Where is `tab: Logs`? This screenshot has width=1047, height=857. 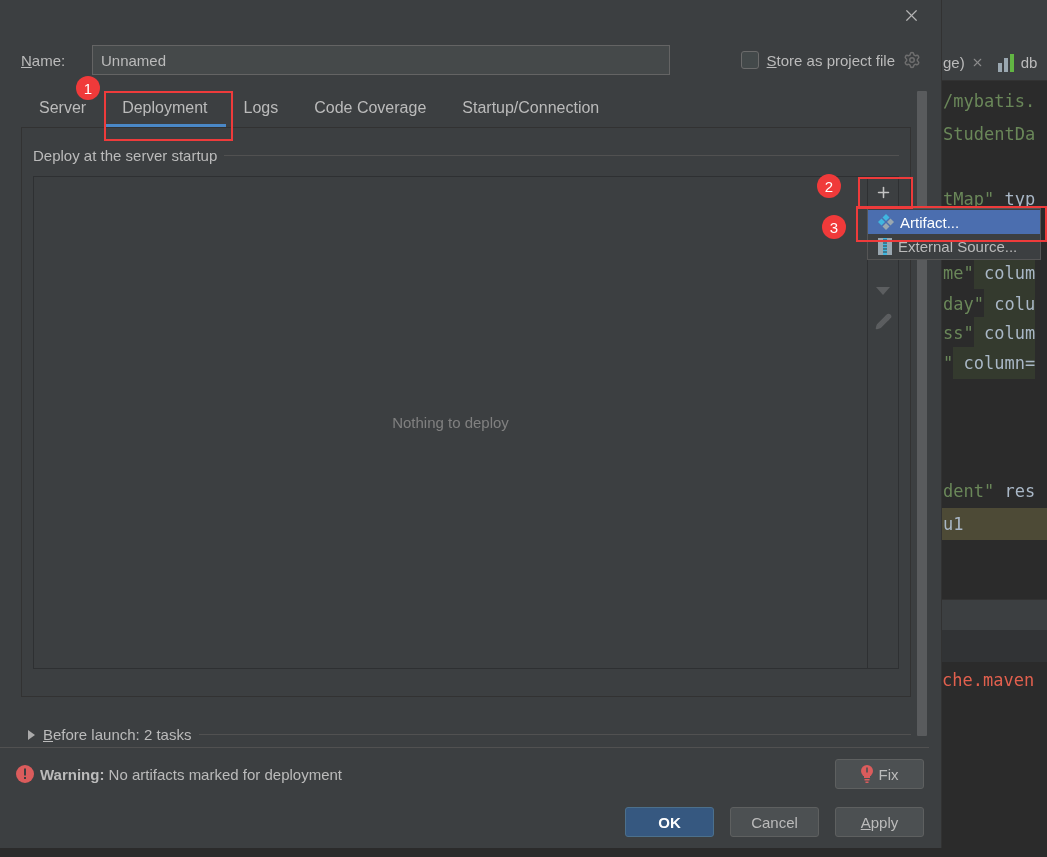
tab: Logs is located at coordinates (261, 109).